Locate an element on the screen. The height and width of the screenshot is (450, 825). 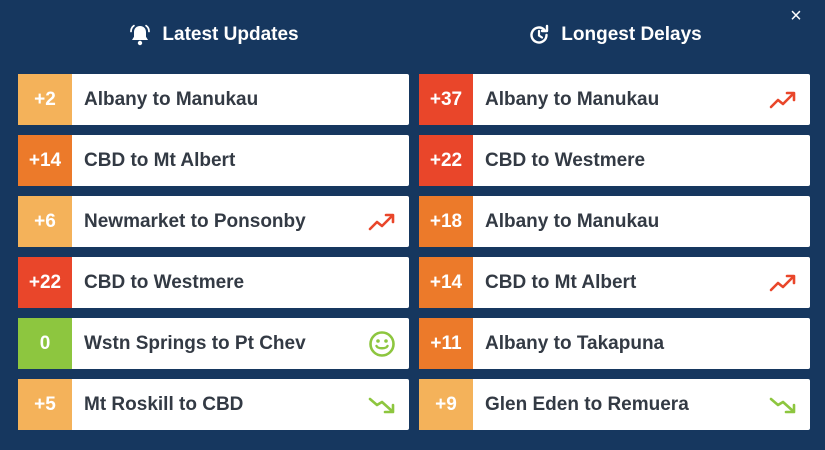
delay-row: +2 Albany to Manukau is located at coordinates (213, 99).